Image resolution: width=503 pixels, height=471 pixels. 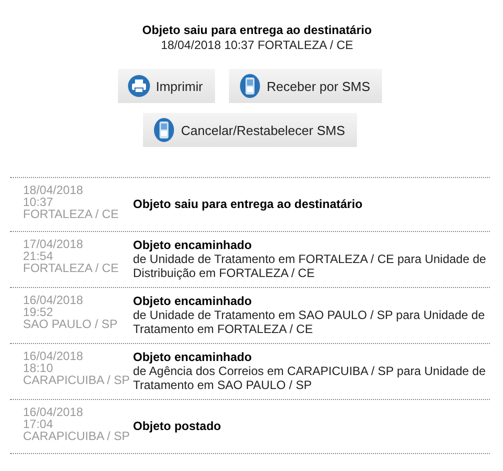 I want to click on status-title: Objeto saiu para entrega ao destinatário, so click(x=257, y=30).